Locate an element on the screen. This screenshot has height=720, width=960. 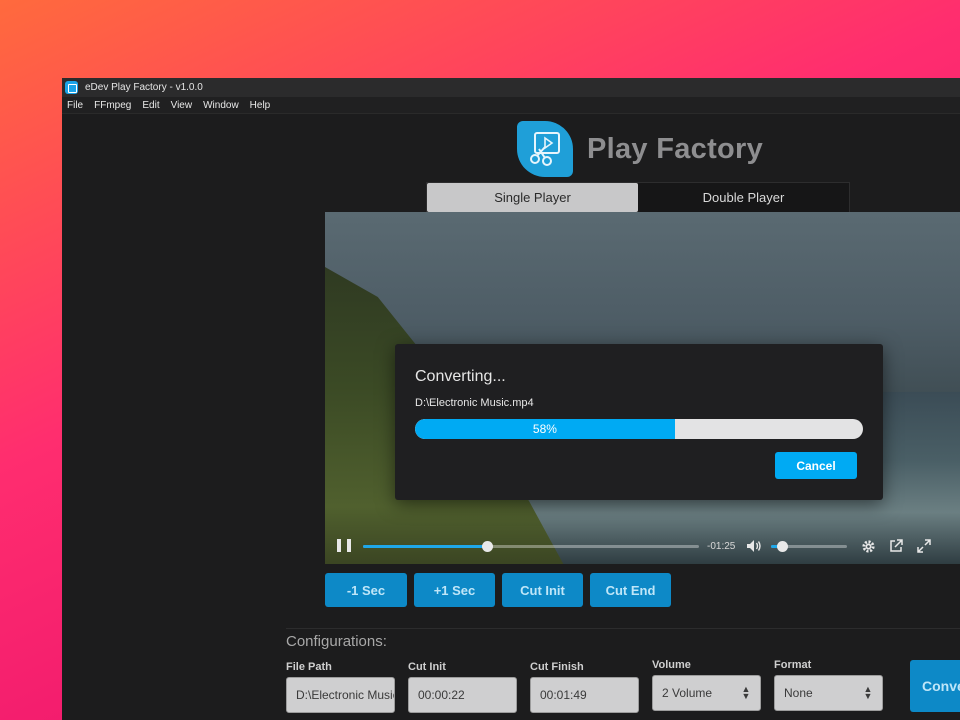
volume-label: Volume is located at coordinates (671, 665).